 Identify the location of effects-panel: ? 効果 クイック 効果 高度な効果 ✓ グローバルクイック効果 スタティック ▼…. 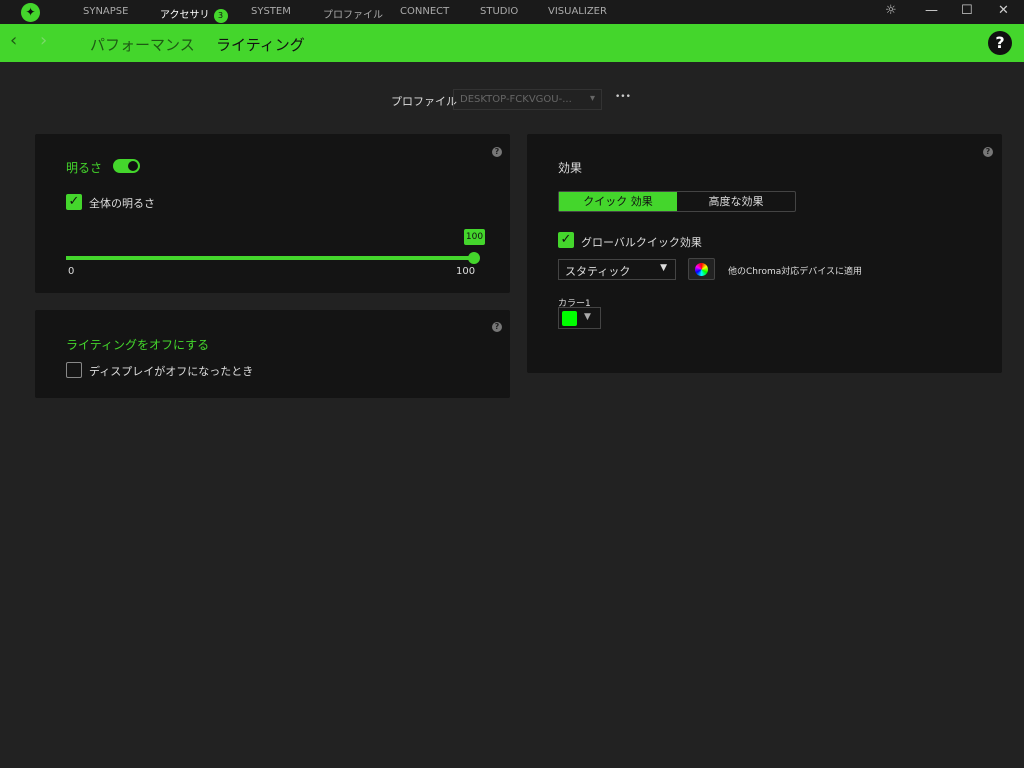
(764, 253).